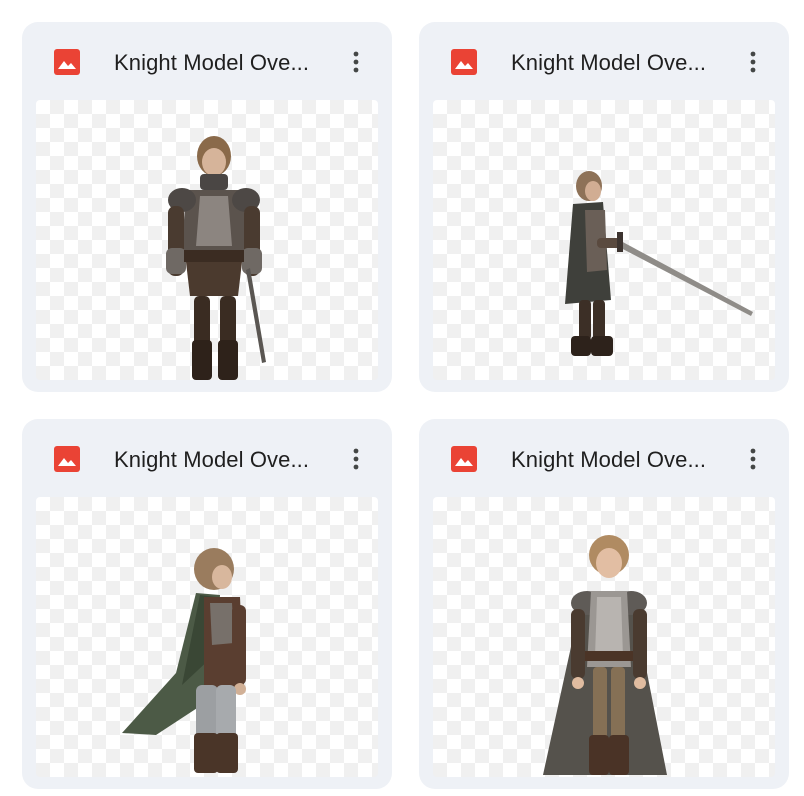 The image size is (804, 796). I want to click on knight-front-view-image, so click(216, 258).